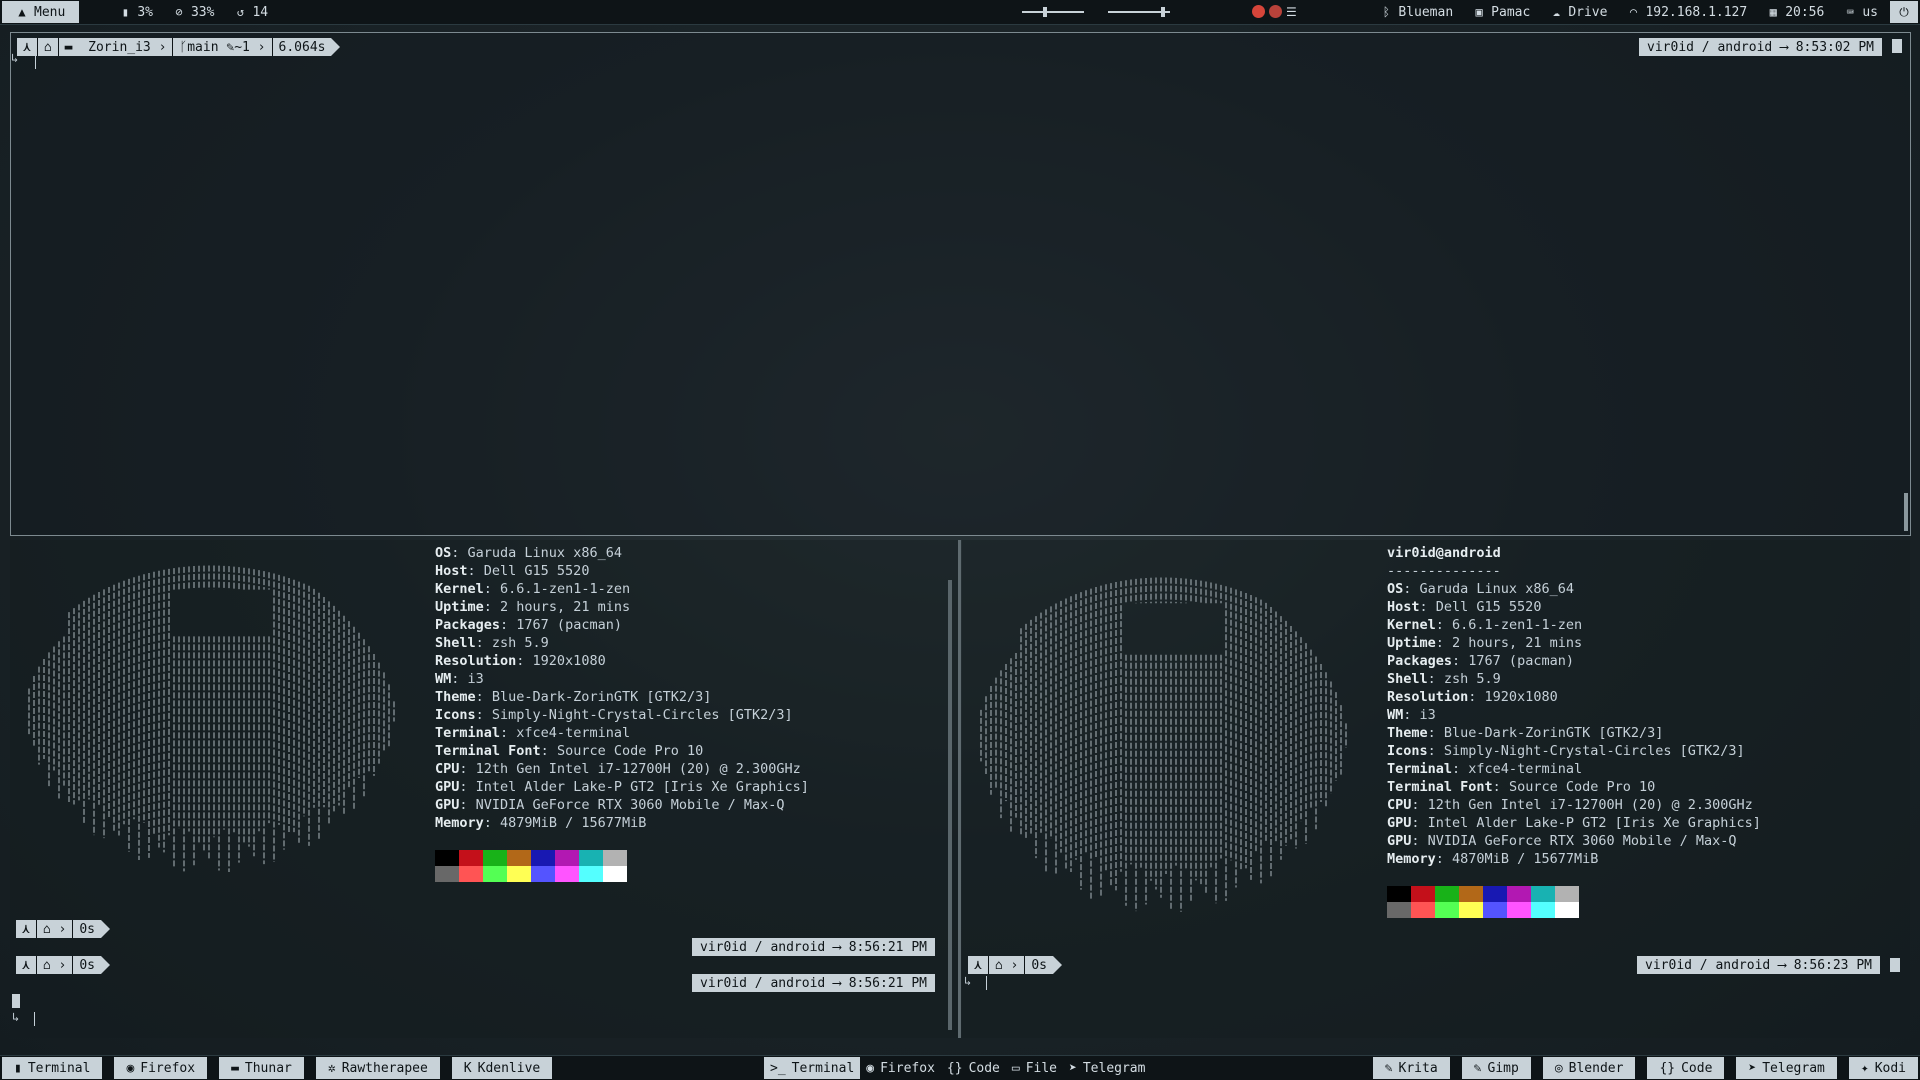 The width and height of the screenshot is (1920, 1080). I want to click on info-key: CPU, so click(1399, 805).